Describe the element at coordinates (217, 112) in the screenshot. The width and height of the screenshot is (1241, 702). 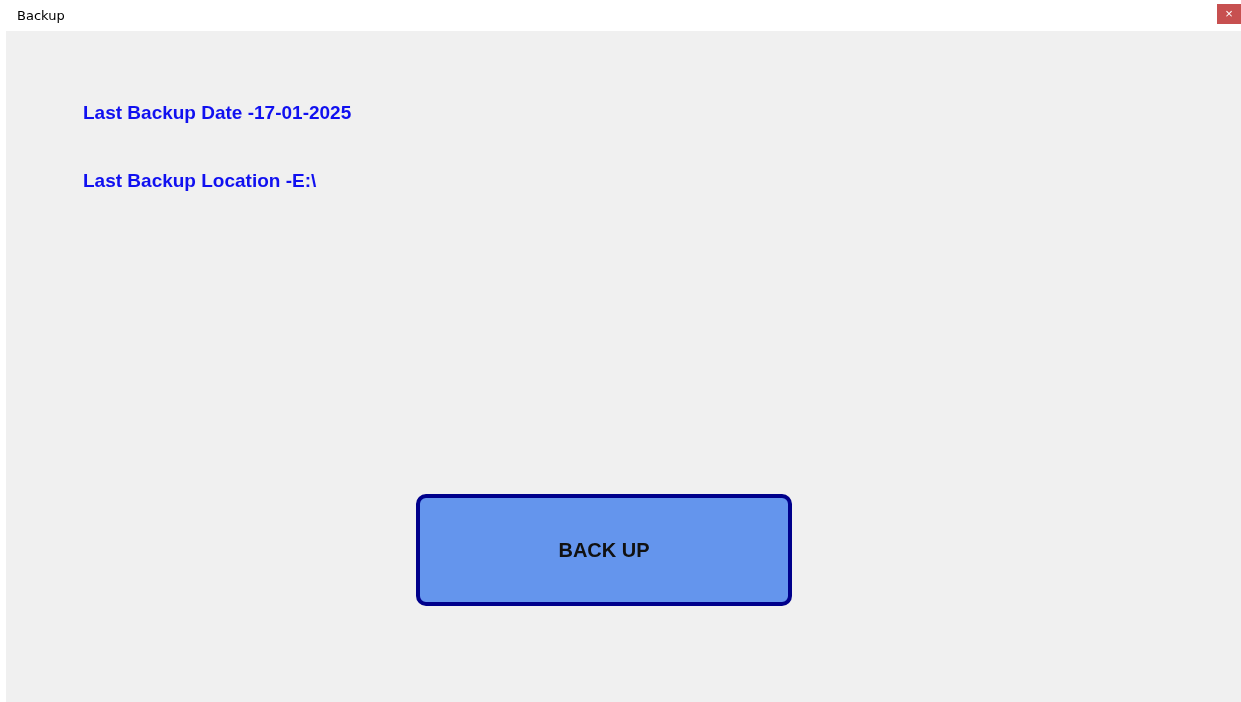
I see `info-label: Last Backup Date -17-01-2025` at that location.